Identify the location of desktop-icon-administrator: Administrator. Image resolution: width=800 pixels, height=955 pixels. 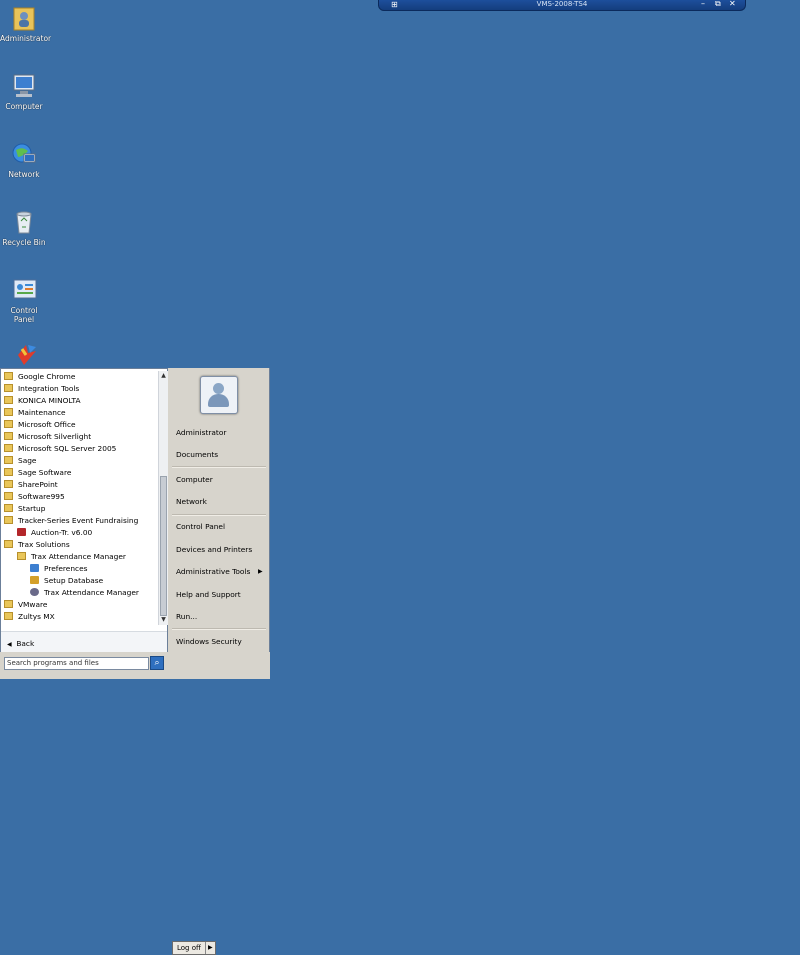
(26, 23).